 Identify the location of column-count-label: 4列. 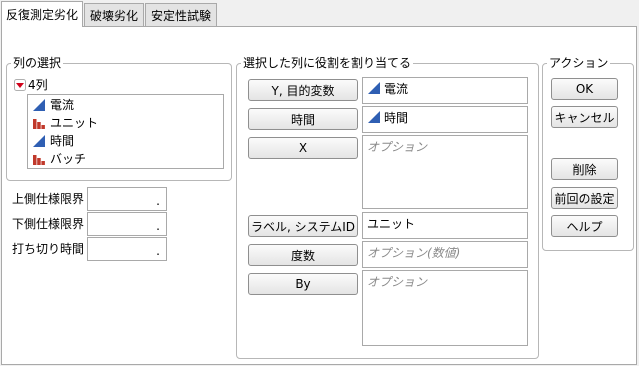
(38, 85).